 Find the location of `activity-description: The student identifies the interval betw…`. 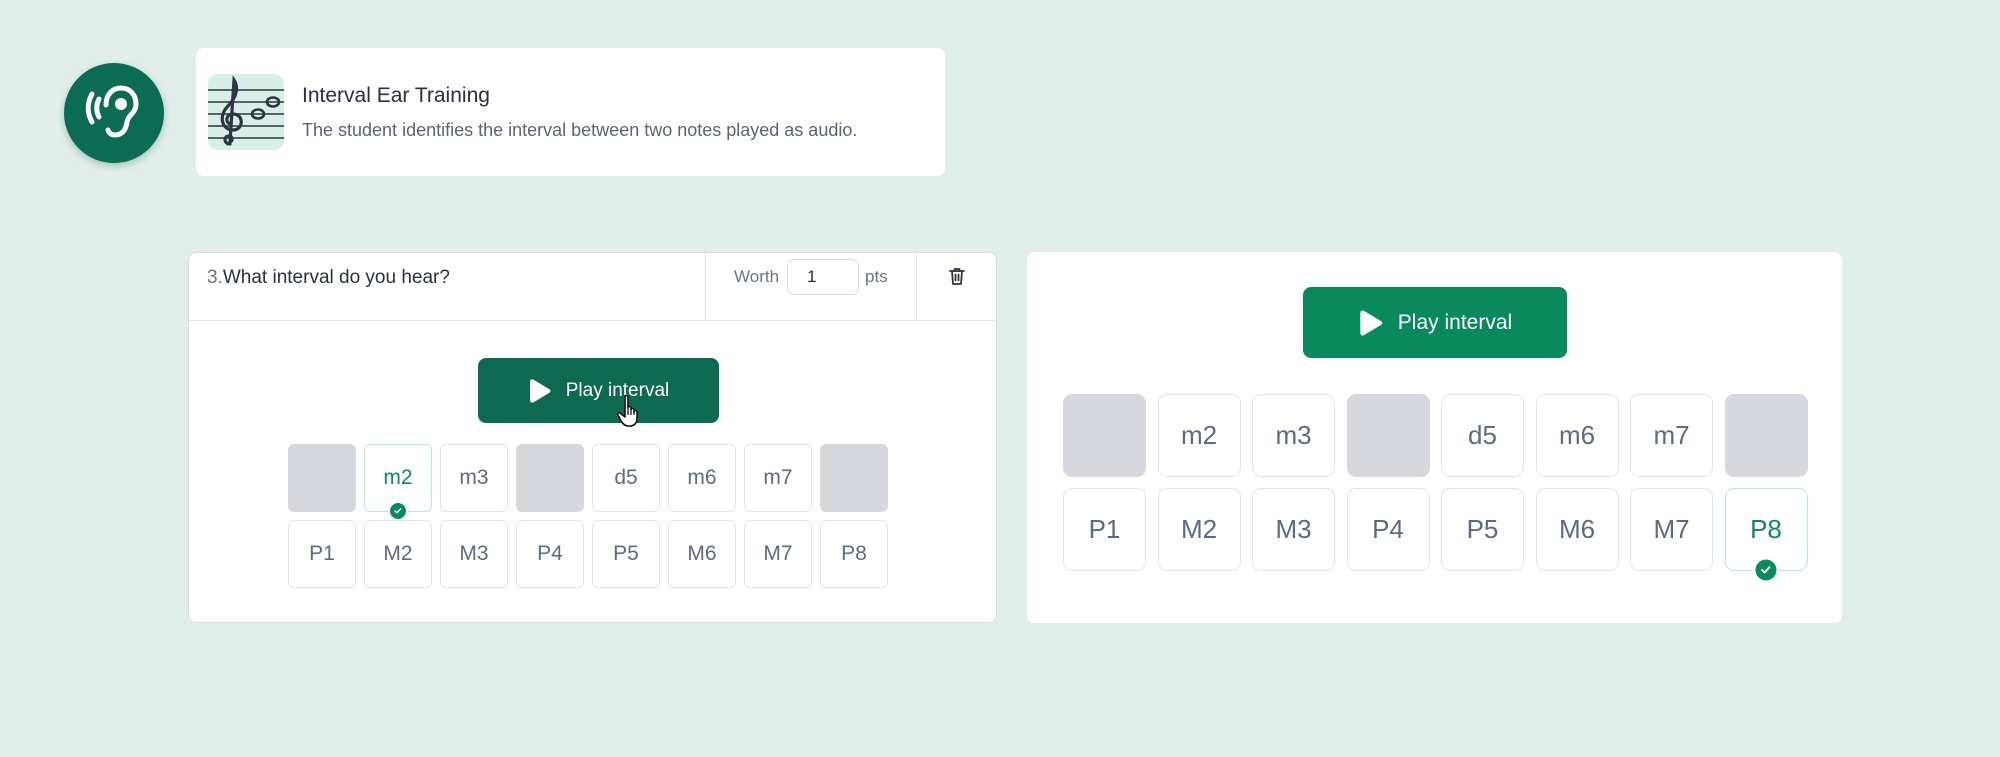

activity-description: The student identifies the interval betw… is located at coordinates (580, 129).